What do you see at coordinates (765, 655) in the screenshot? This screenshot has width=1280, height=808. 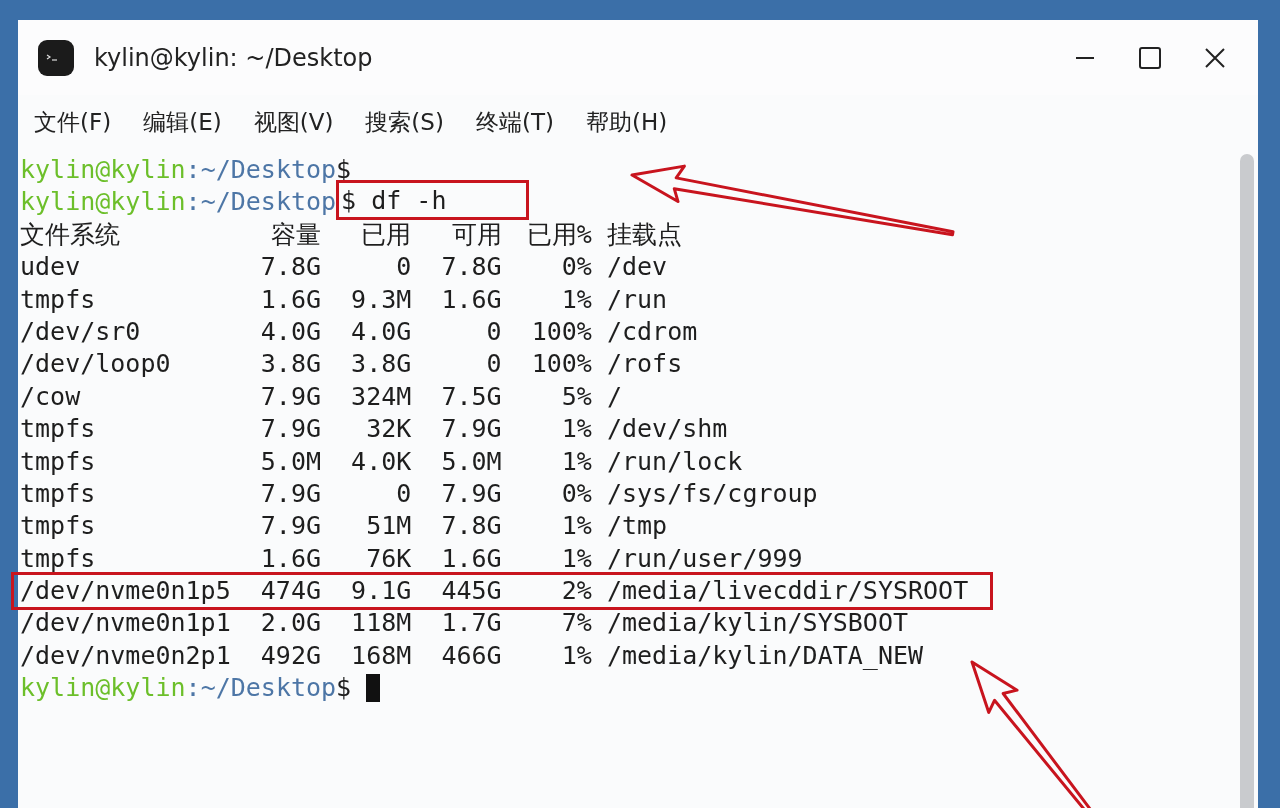 I see `table-cell-text: /media/kylin/DATA_NEW` at bounding box center [765, 655].